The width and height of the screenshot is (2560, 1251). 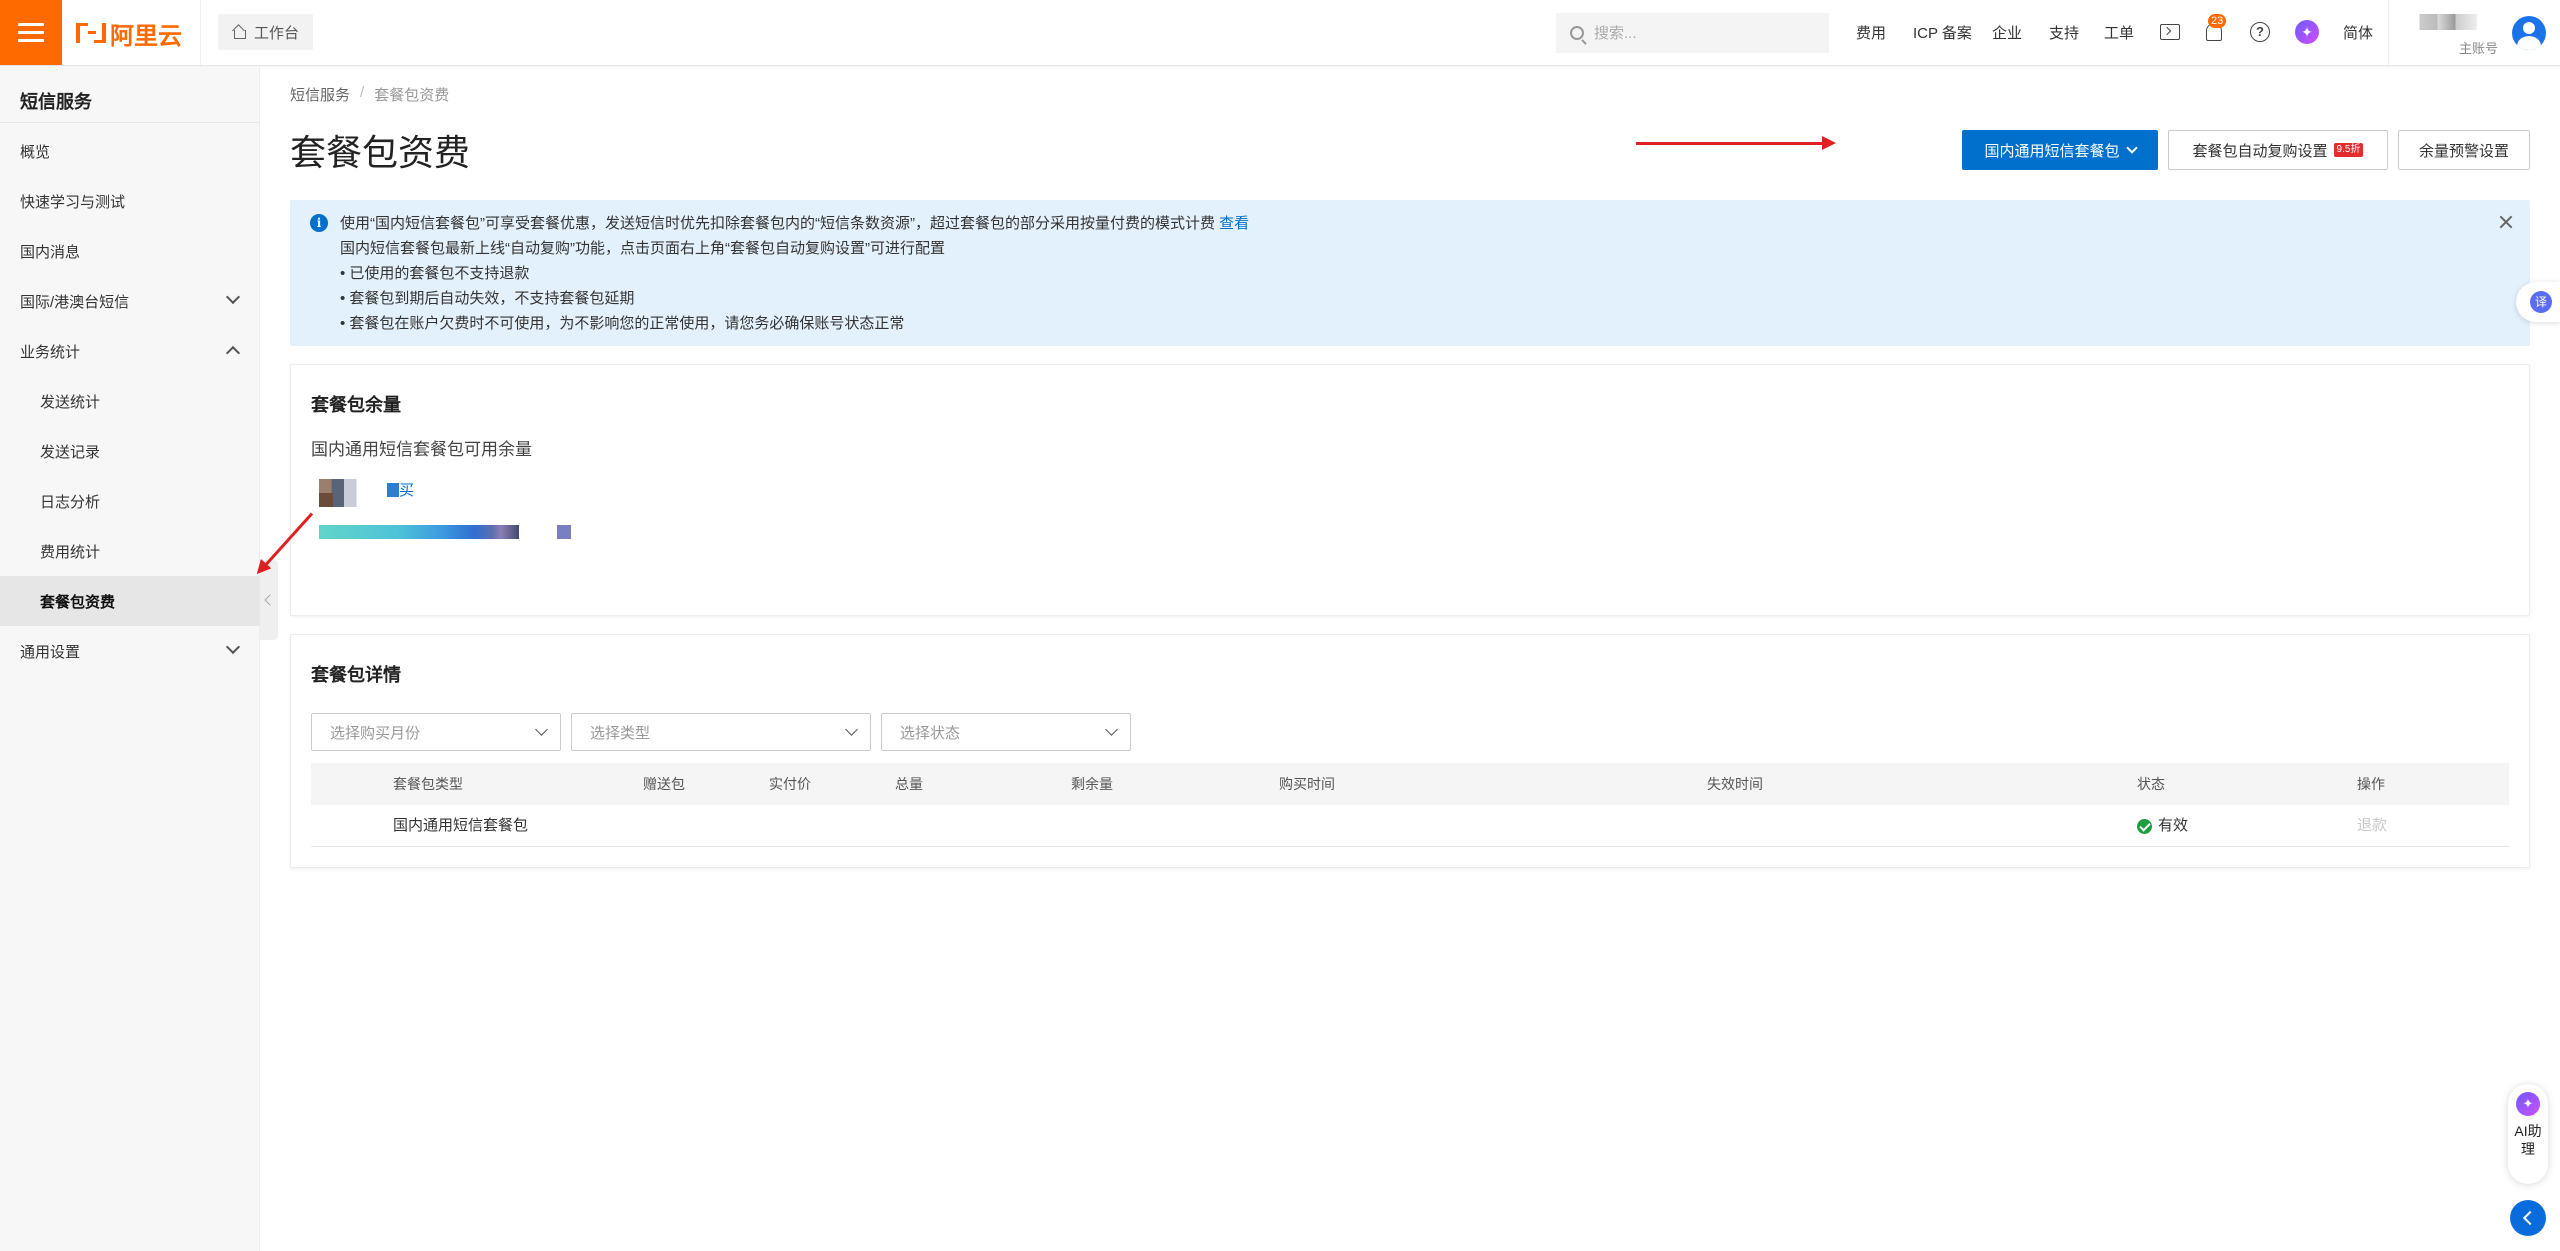 I want to click on notification-badge: 23, so click(x=2217, y=21).